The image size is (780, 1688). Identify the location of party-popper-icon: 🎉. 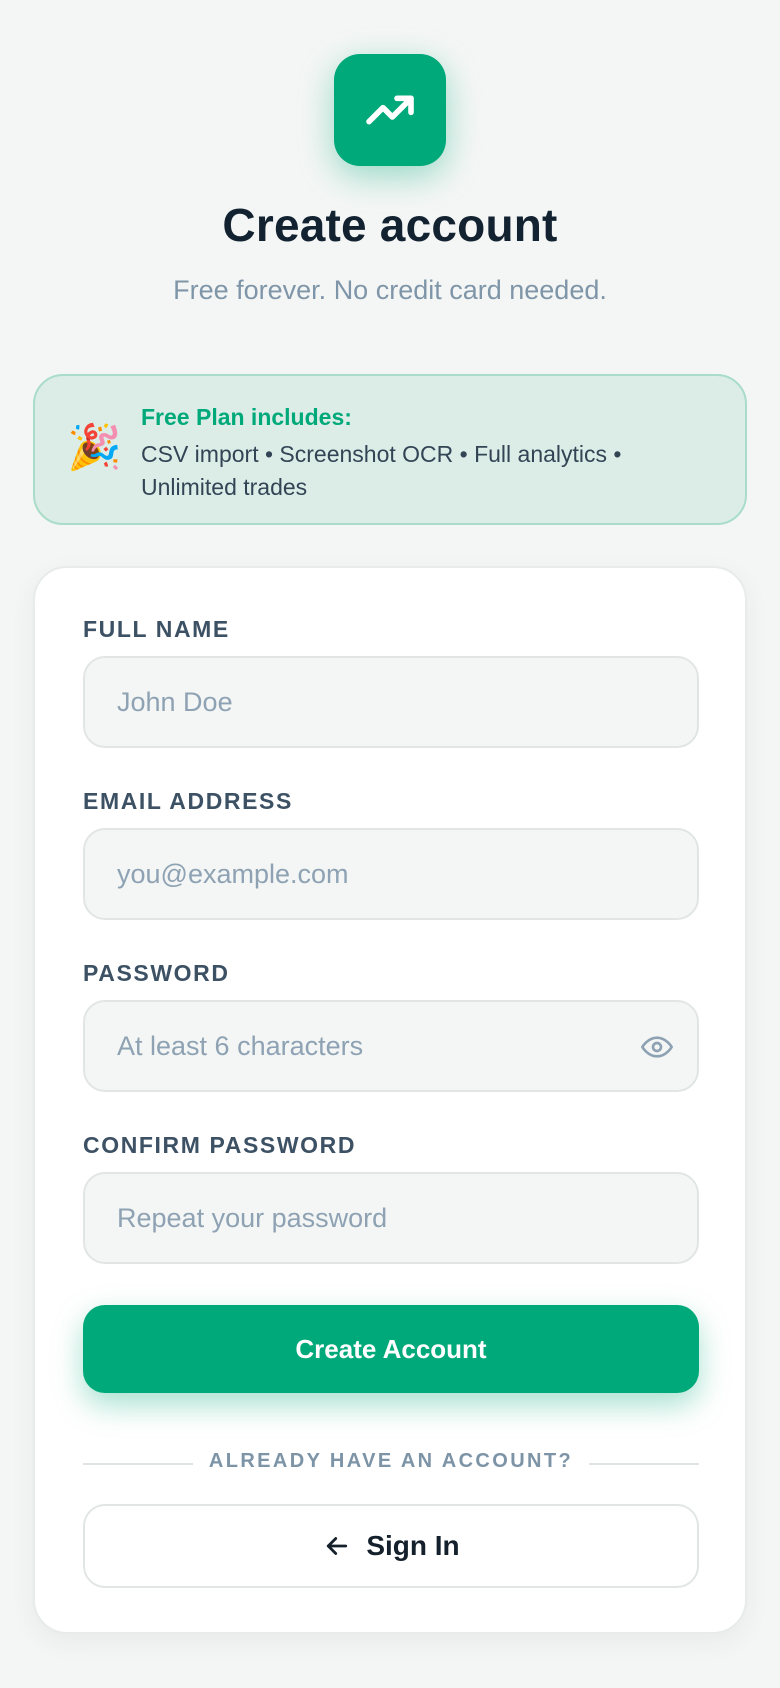
(94, 447).